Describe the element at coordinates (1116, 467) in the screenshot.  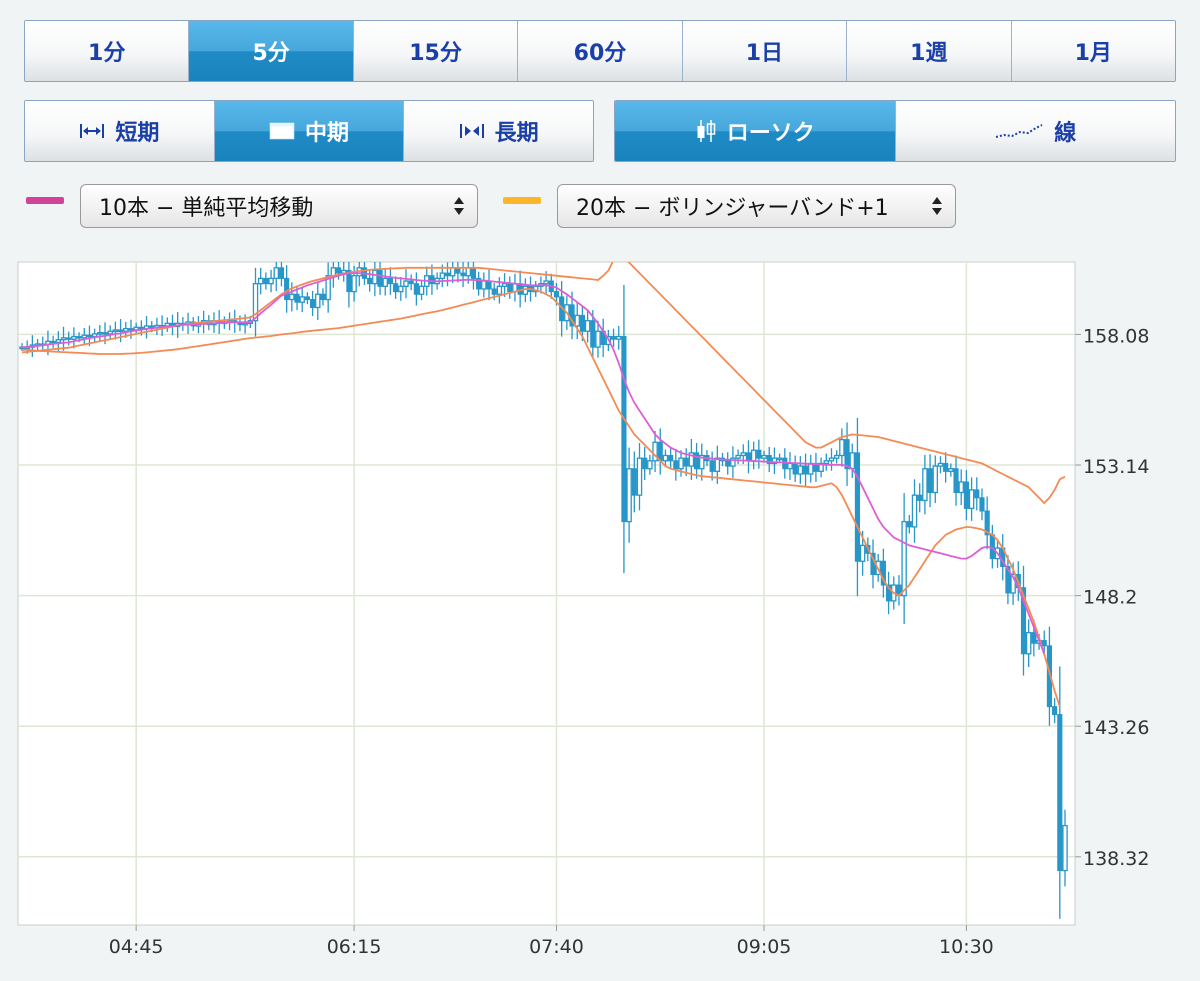
I see `y-tick-label: 153.14` at that location.